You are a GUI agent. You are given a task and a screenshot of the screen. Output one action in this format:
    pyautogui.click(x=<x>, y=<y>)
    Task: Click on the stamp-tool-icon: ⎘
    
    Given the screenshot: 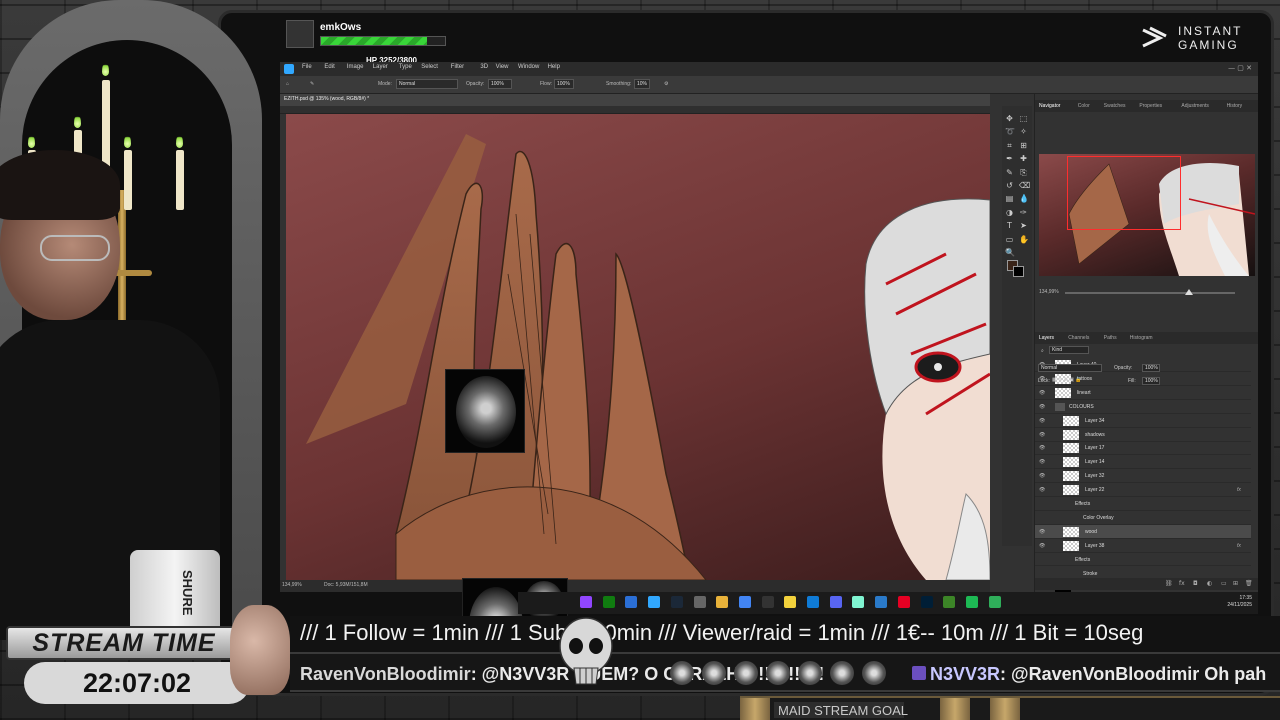 What is the action you would take?
    pyautogui.click(x=1023, y=172)
    